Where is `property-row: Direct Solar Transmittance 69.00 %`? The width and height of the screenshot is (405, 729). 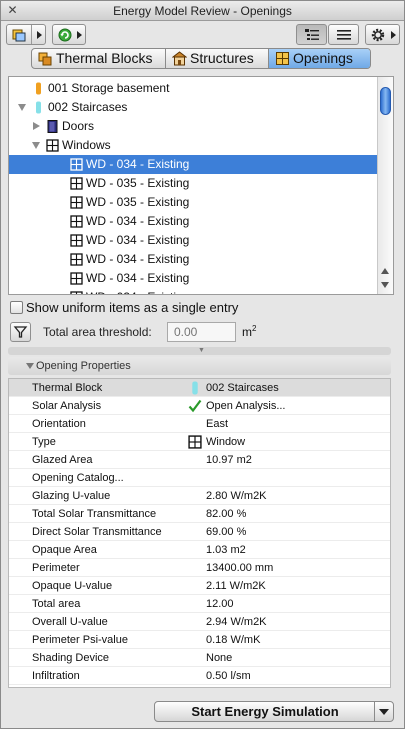
property-row: Direct Solar Transmittance 69.00 % is located at coordinates (199, 532).